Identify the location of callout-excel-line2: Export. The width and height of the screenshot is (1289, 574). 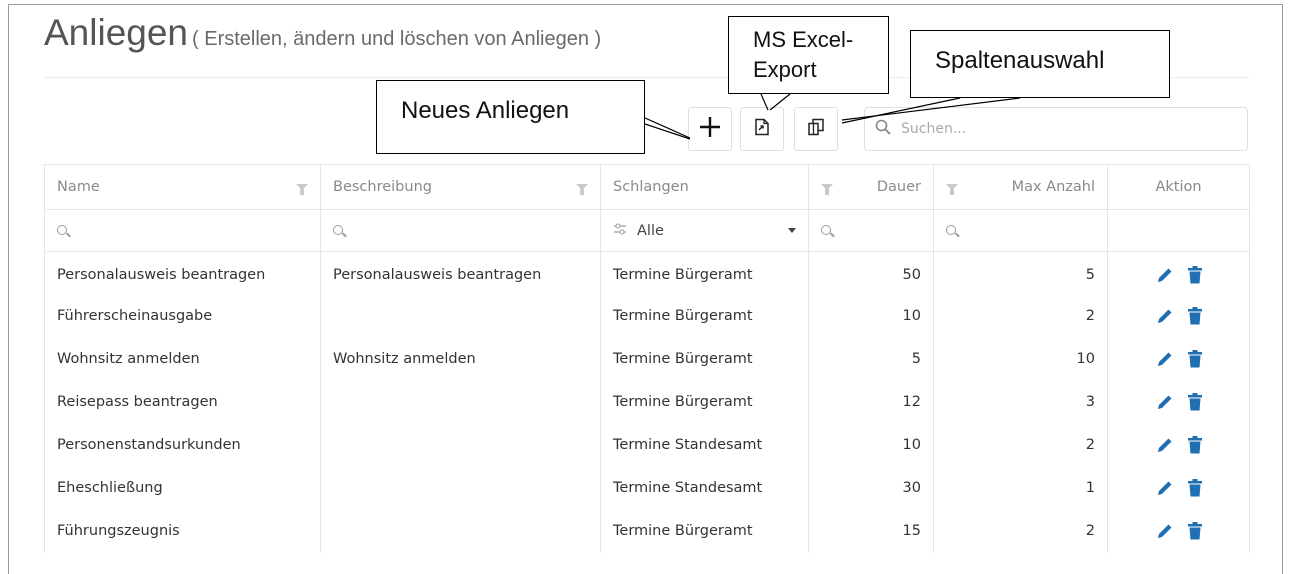
(785, 69).